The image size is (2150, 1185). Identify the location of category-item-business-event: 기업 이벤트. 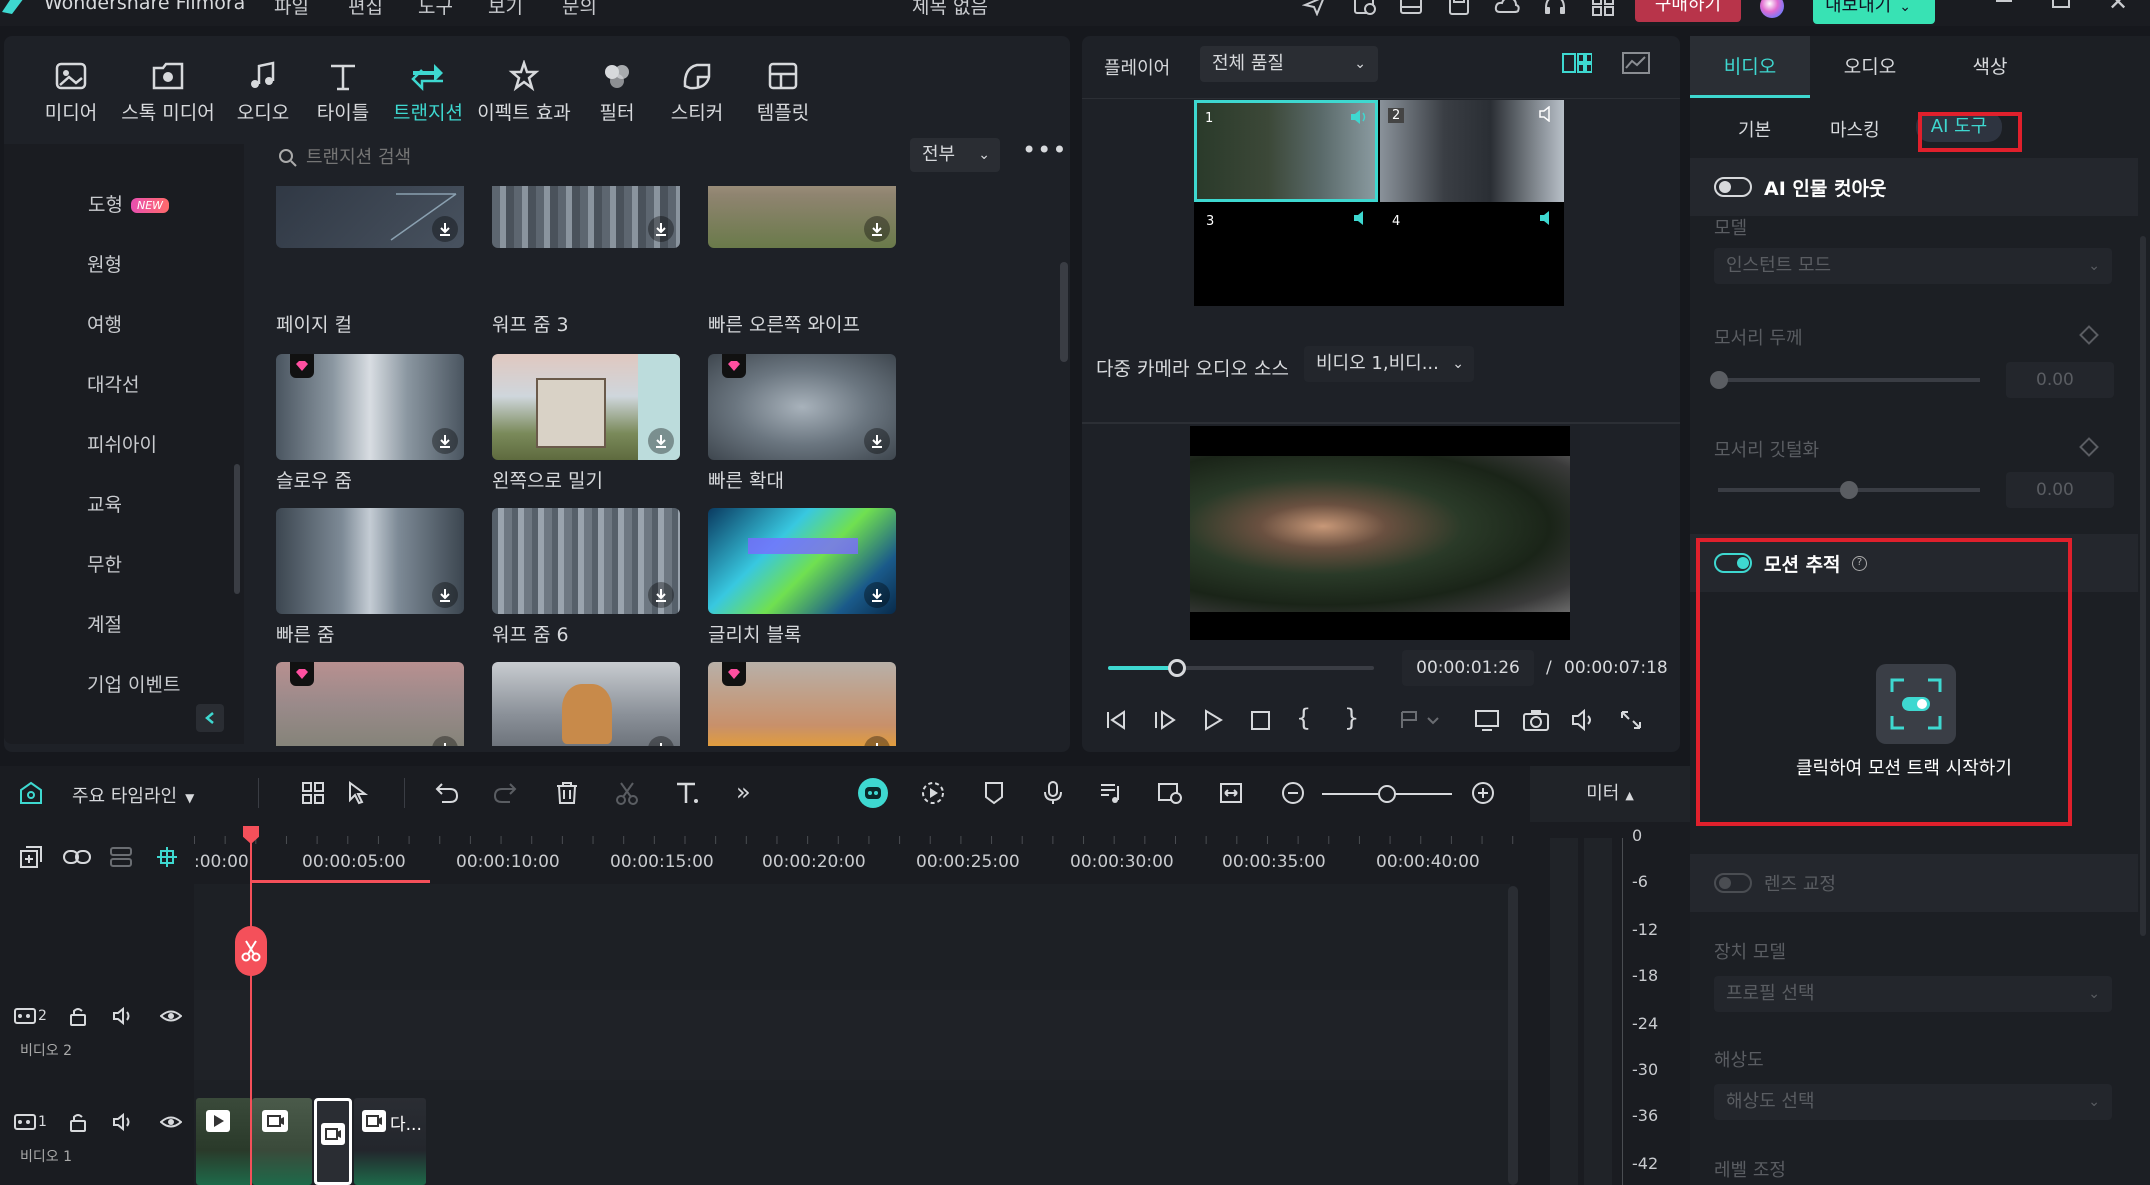
(133, 683).